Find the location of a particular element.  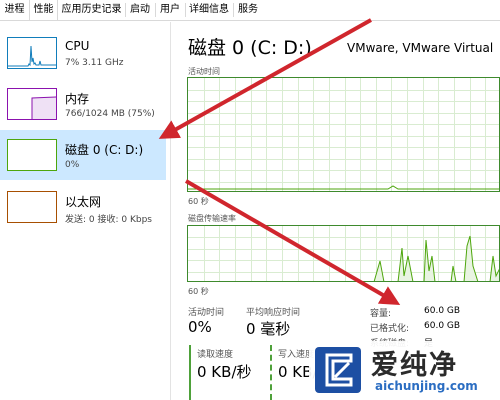

read-speed-value: 0 KB/秒 is located at coordinates (224, 372).